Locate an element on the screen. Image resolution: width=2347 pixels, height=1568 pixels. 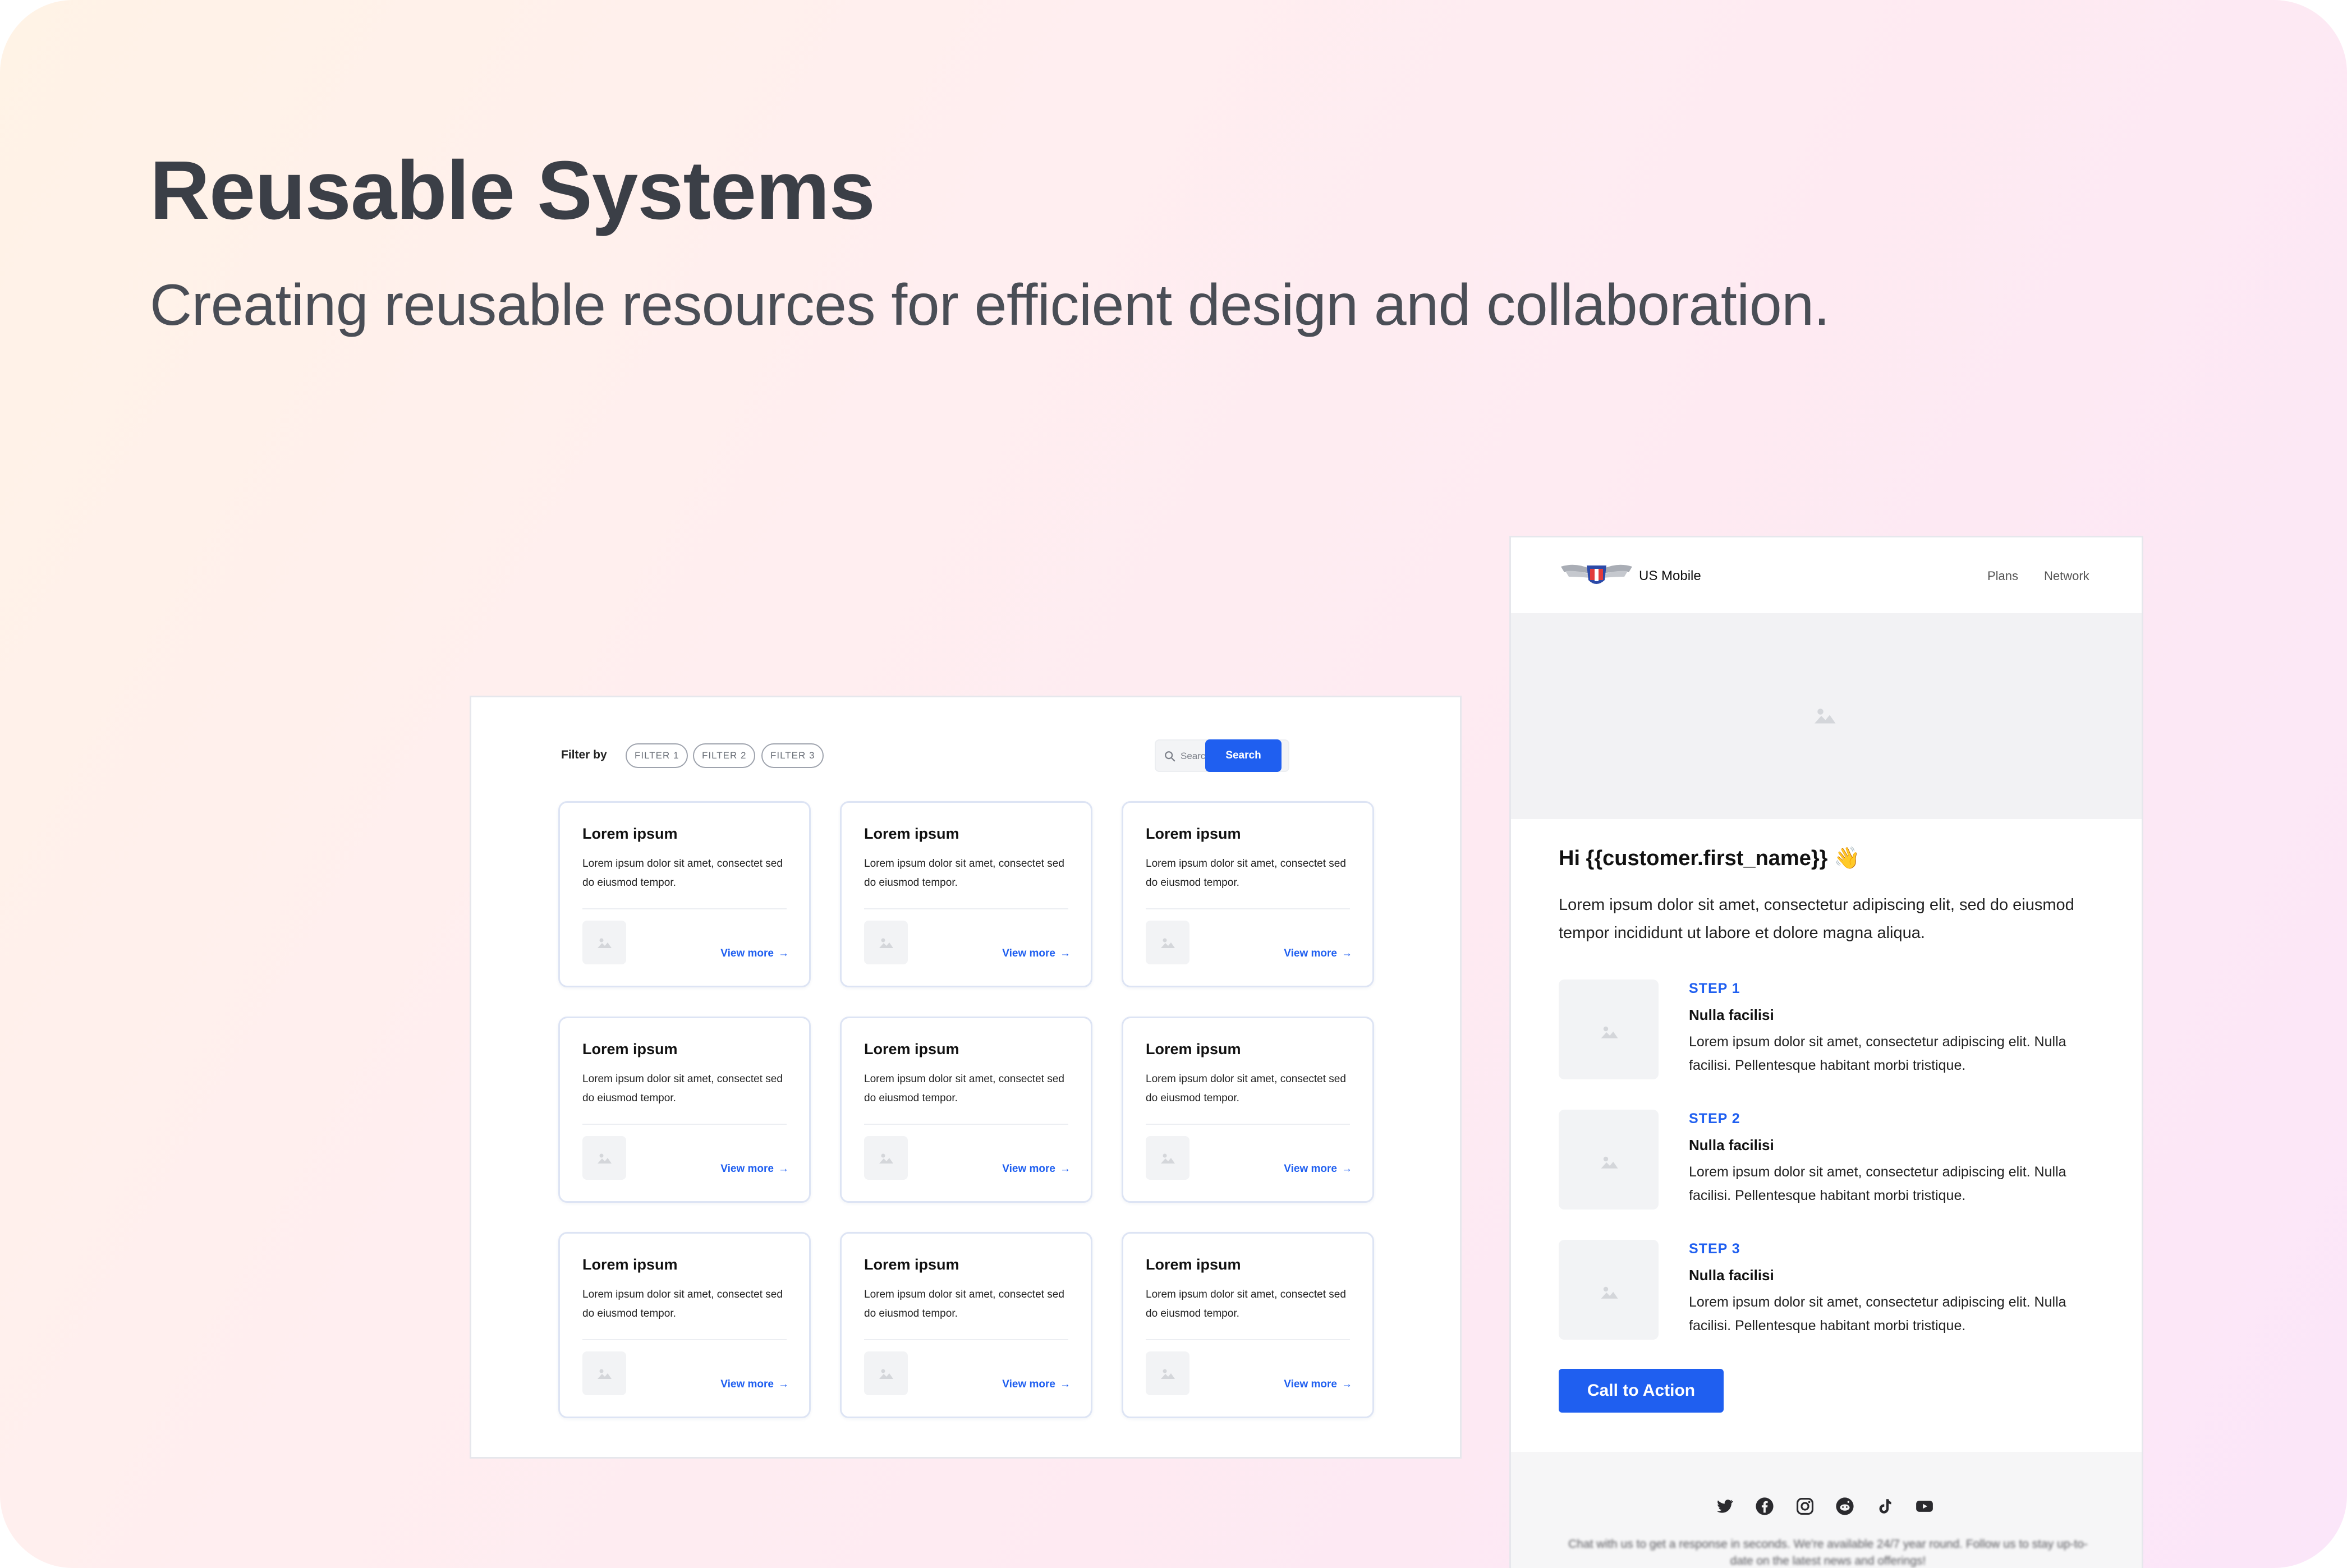
greeting-heading: Hi {{customer.first_name}} 👋 is located at coordinates (1710, 858).